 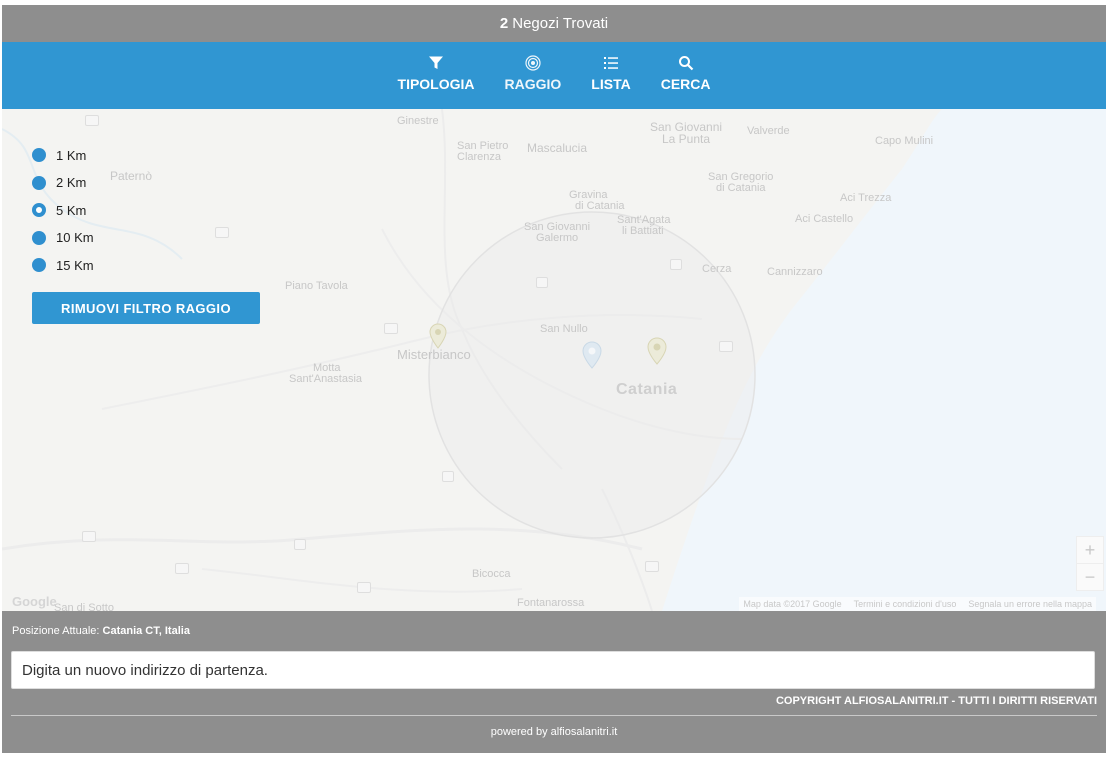 I want to click on nav-lista: LISTA, so click(x=610, y=67).